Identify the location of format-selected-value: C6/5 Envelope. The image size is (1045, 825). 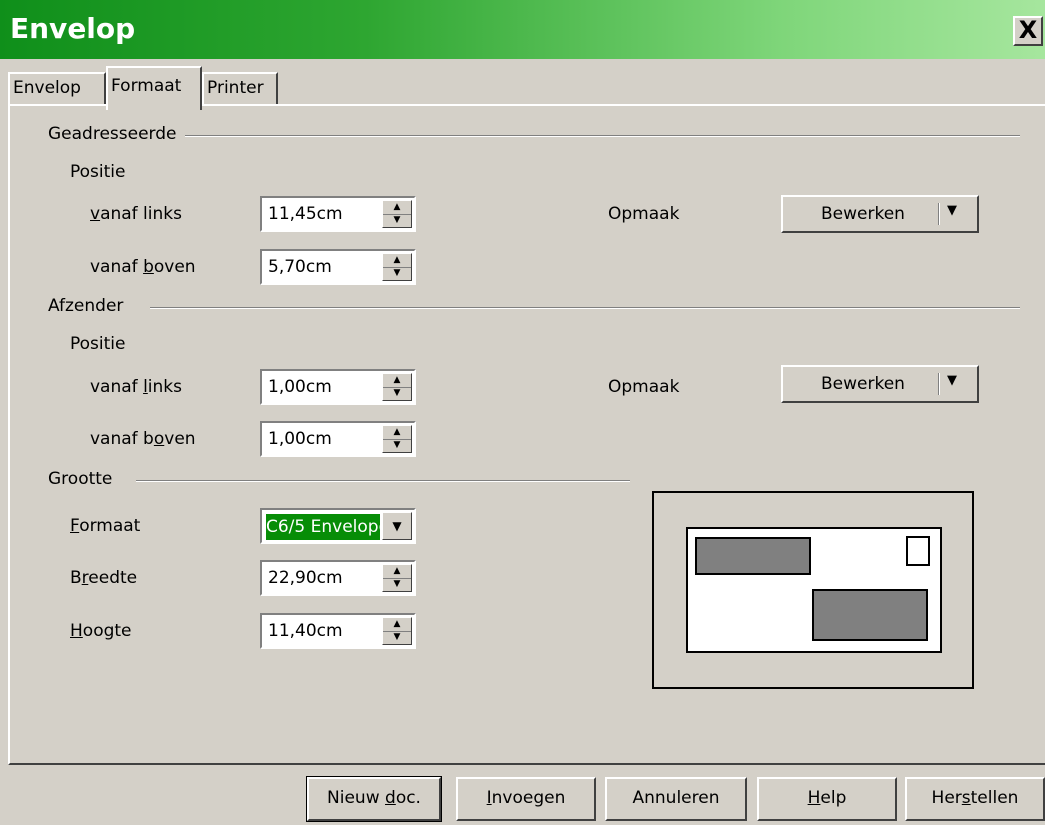
(323, 527).